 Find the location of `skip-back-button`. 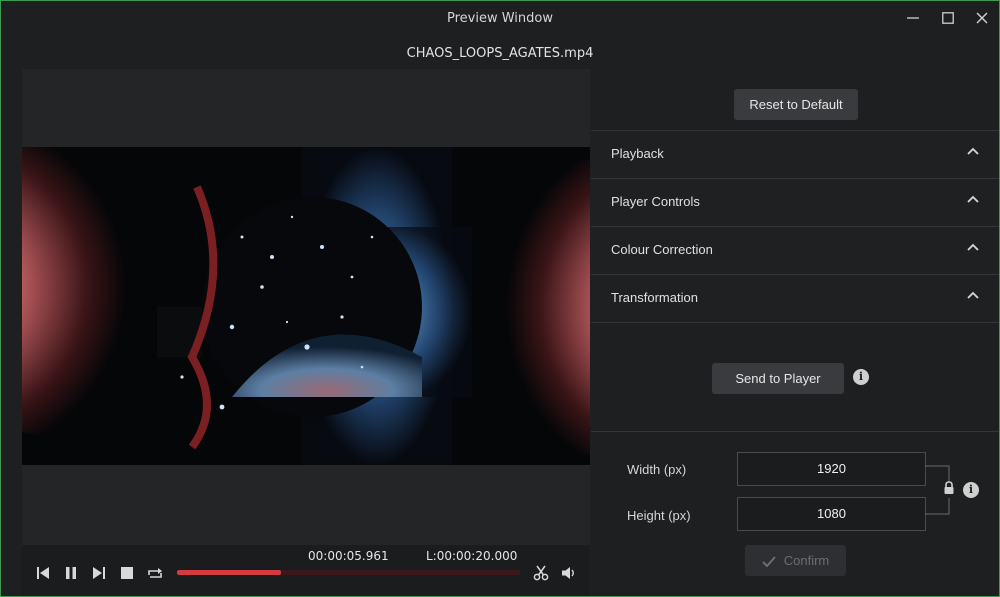

skip-back-button is located at coordinates (43, 573).